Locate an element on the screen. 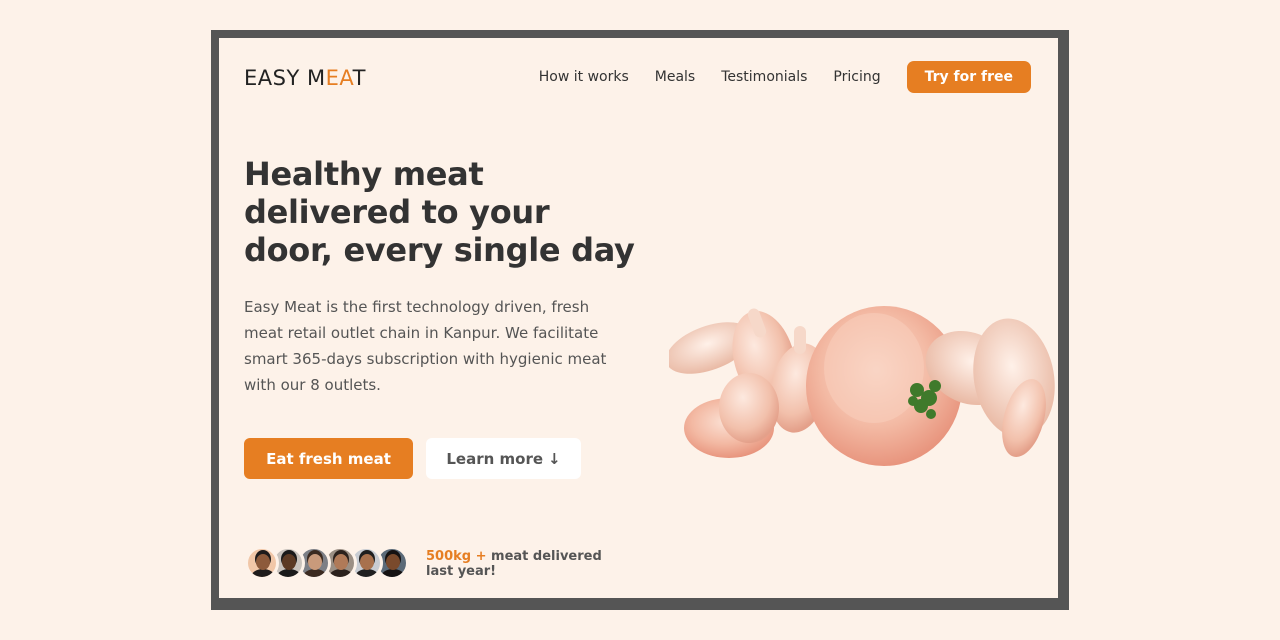  customer-avatars is located at coordinates (327, 563).